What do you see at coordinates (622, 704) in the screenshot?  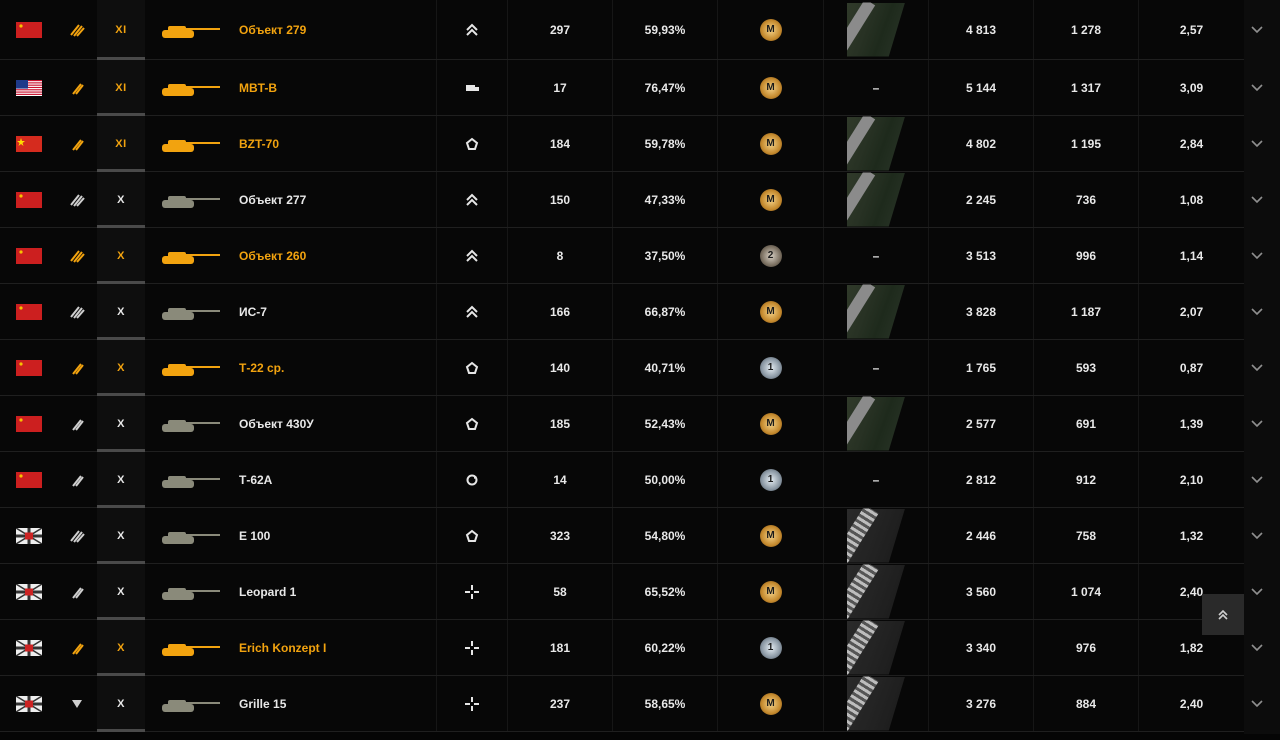 I see `table-row: X Grille 15 237 58,65% M 3 276 884 2,40` at bounding box center [622, 704].